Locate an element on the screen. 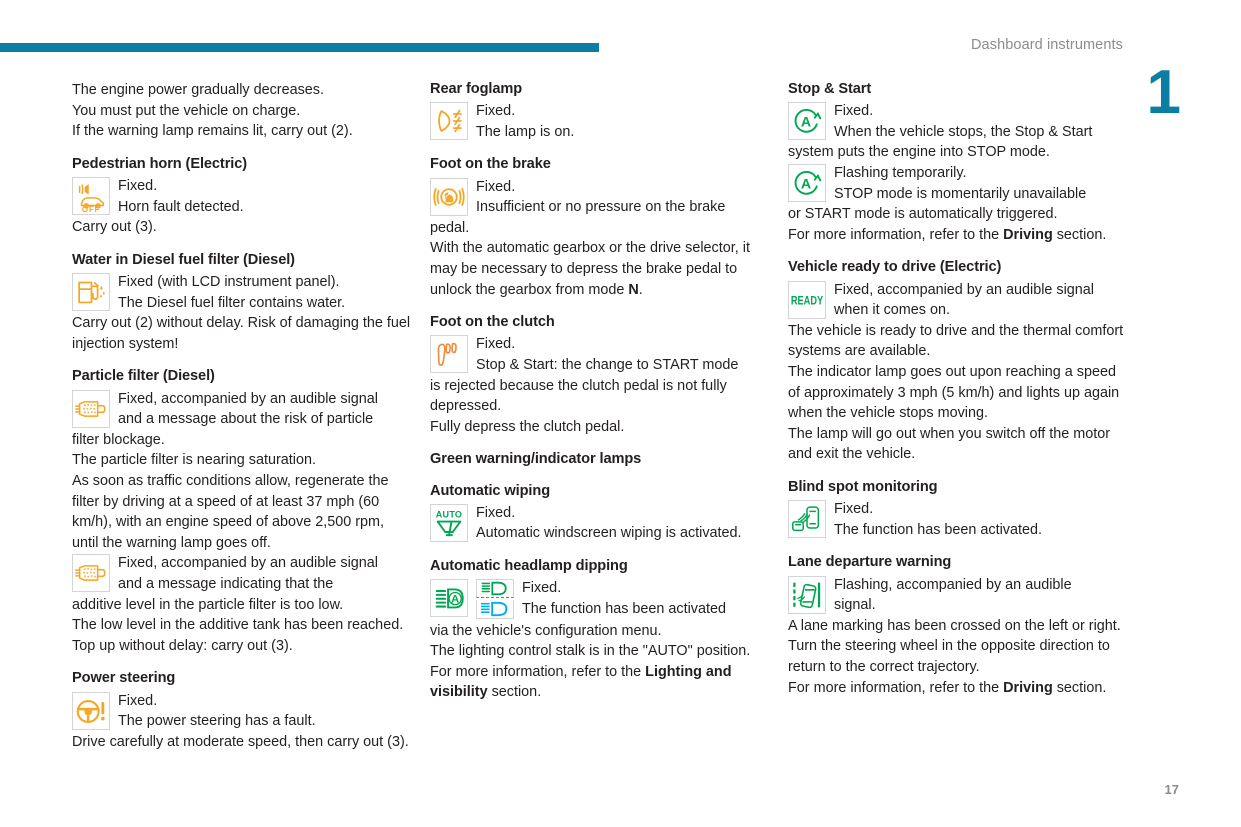 This screenshot has height=827, width=1241. foot-on-clutch-icon is located at coordinates (449, 354).